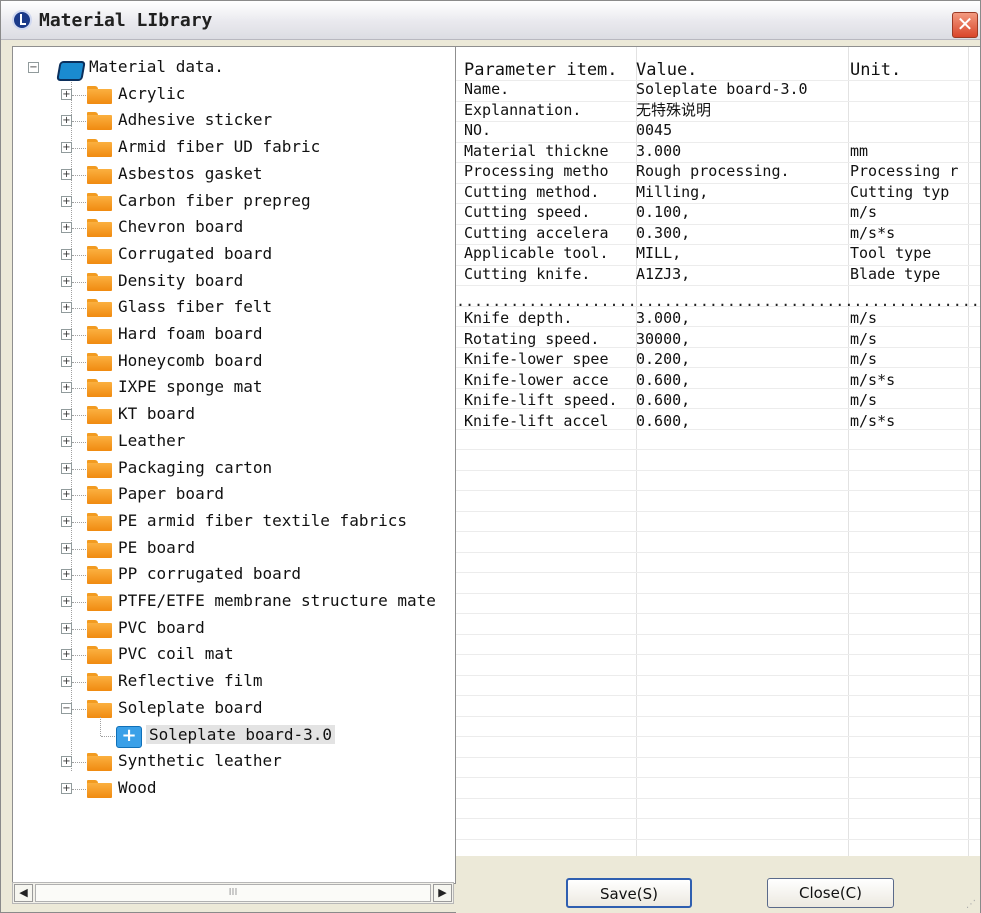  I want to click on tree-item-category: + Glass fiber felt, so click(233, 308).